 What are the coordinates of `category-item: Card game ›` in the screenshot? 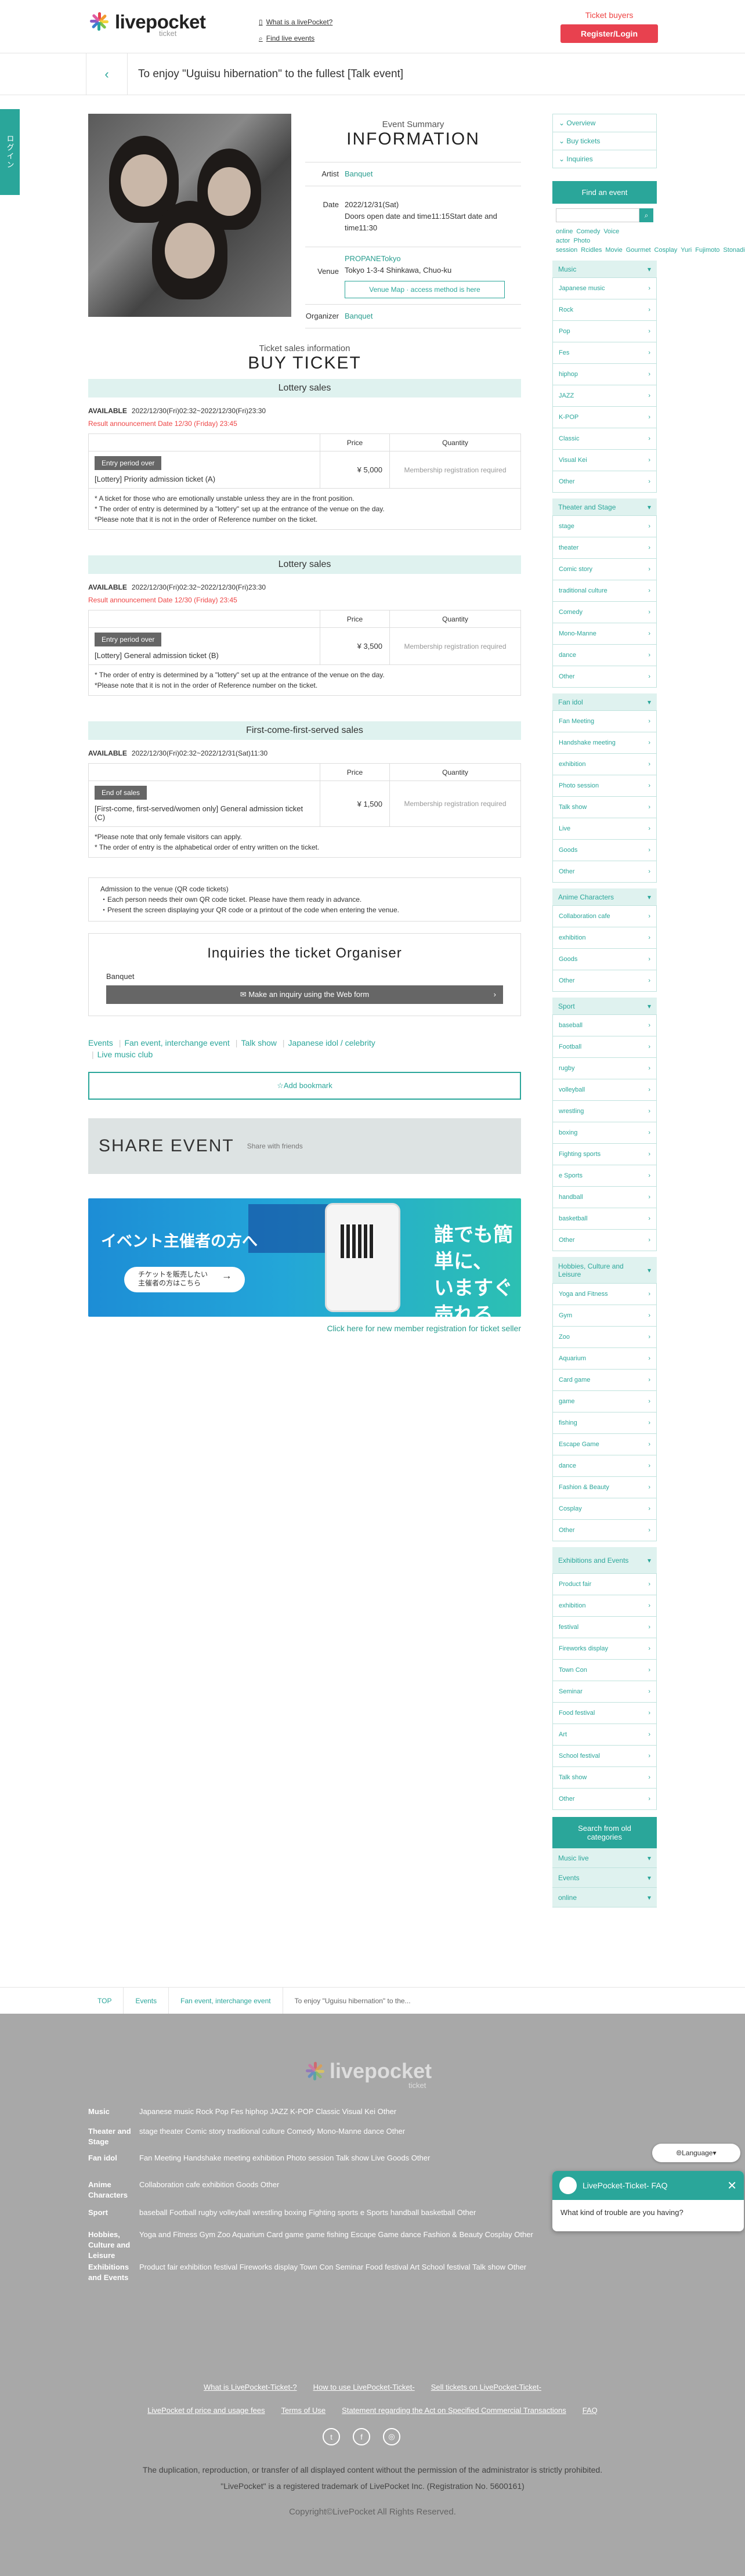 It's located at (605, 1380).